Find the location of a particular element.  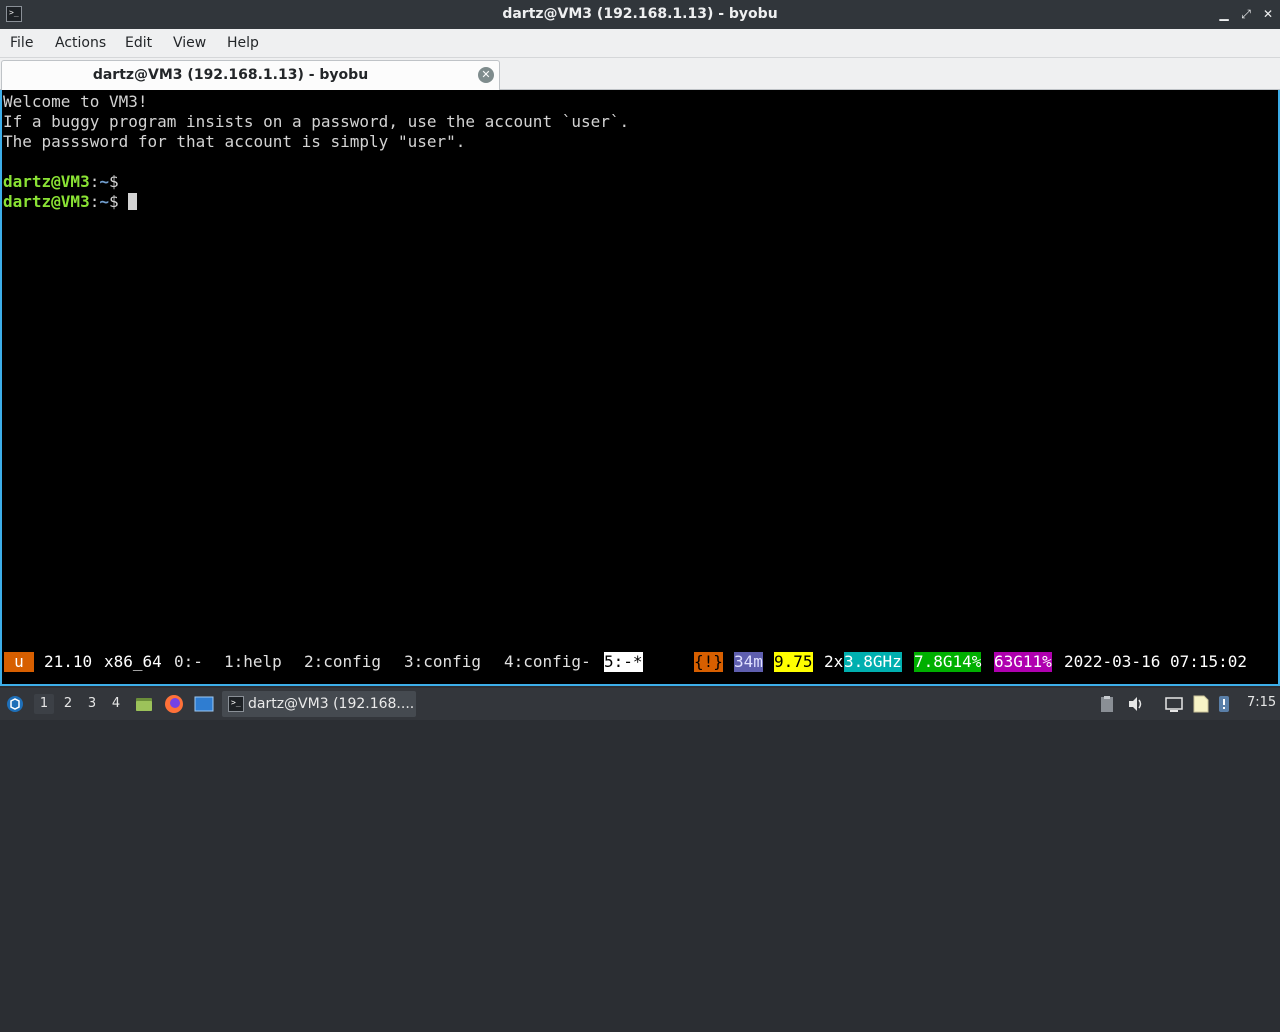

byobu-cpu-count: 2x is located at coordinates (834, 661).